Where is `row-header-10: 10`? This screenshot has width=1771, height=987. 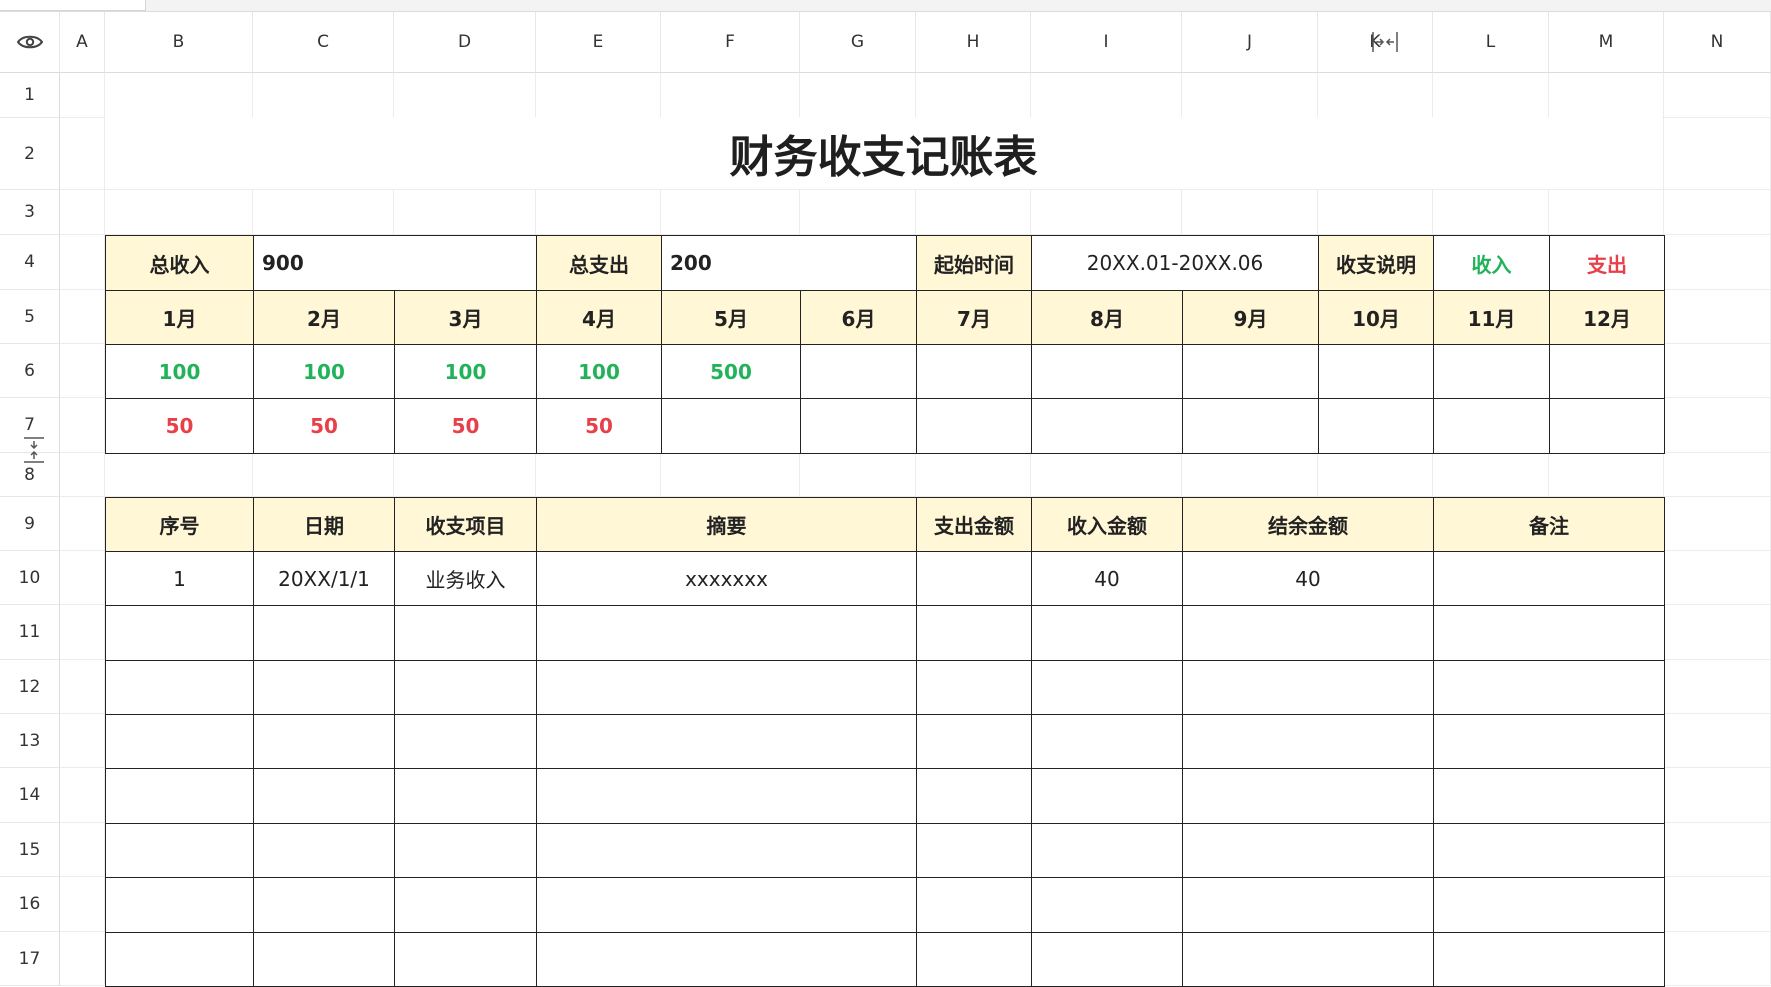
row-header-10: 10 is located at coordinates (30, 578).